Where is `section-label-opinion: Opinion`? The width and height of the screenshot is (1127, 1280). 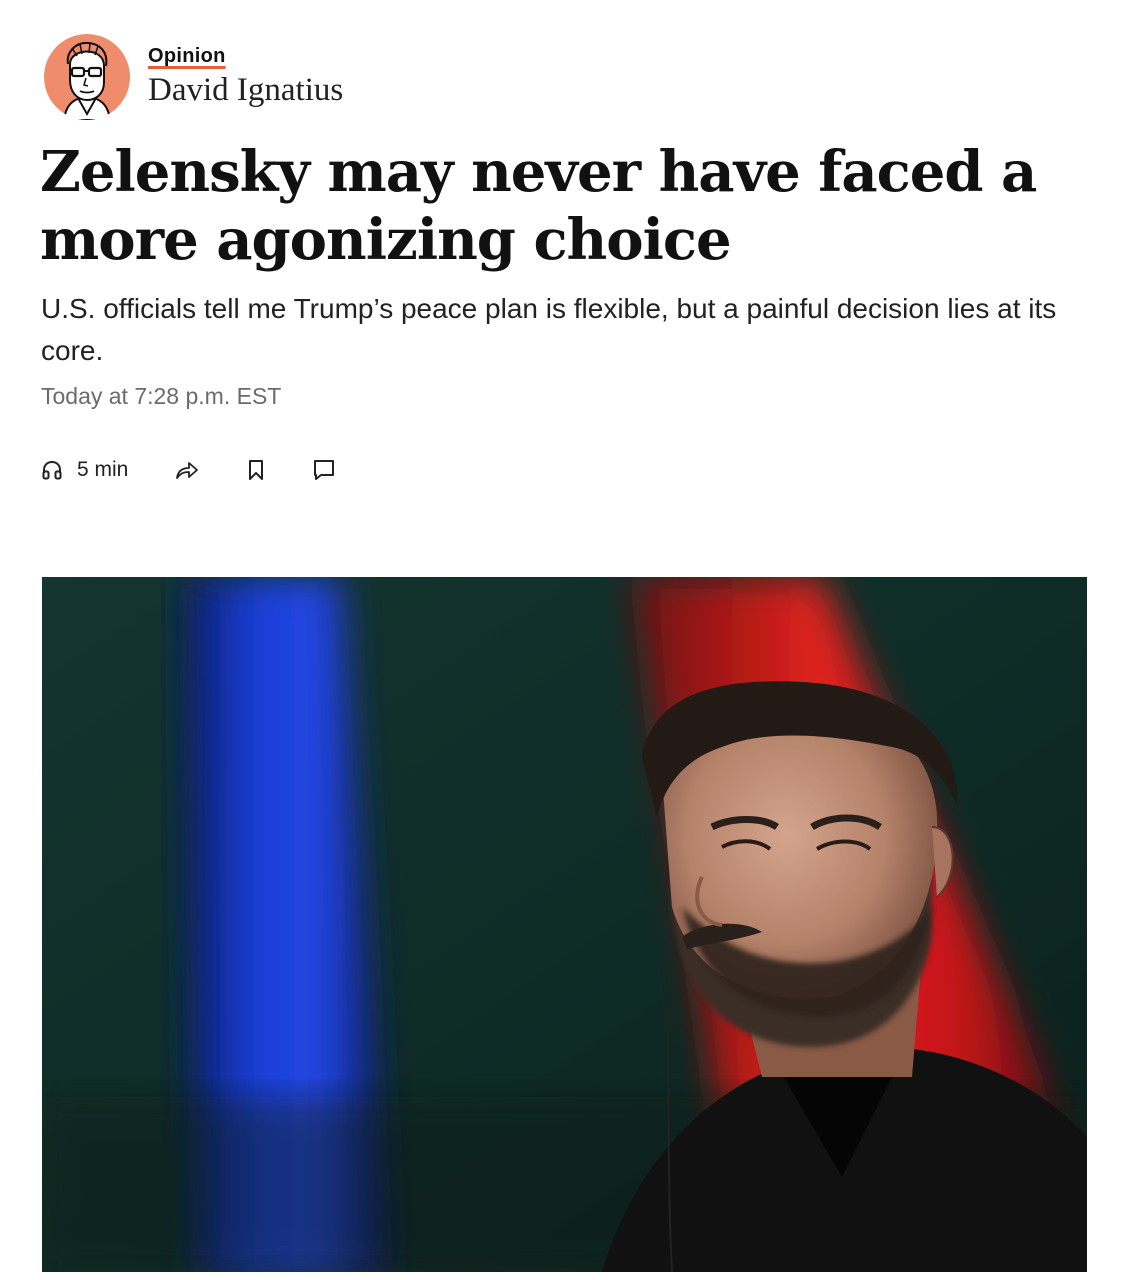 section-label-opinion: Opinion is located at coordinates (245, 56).